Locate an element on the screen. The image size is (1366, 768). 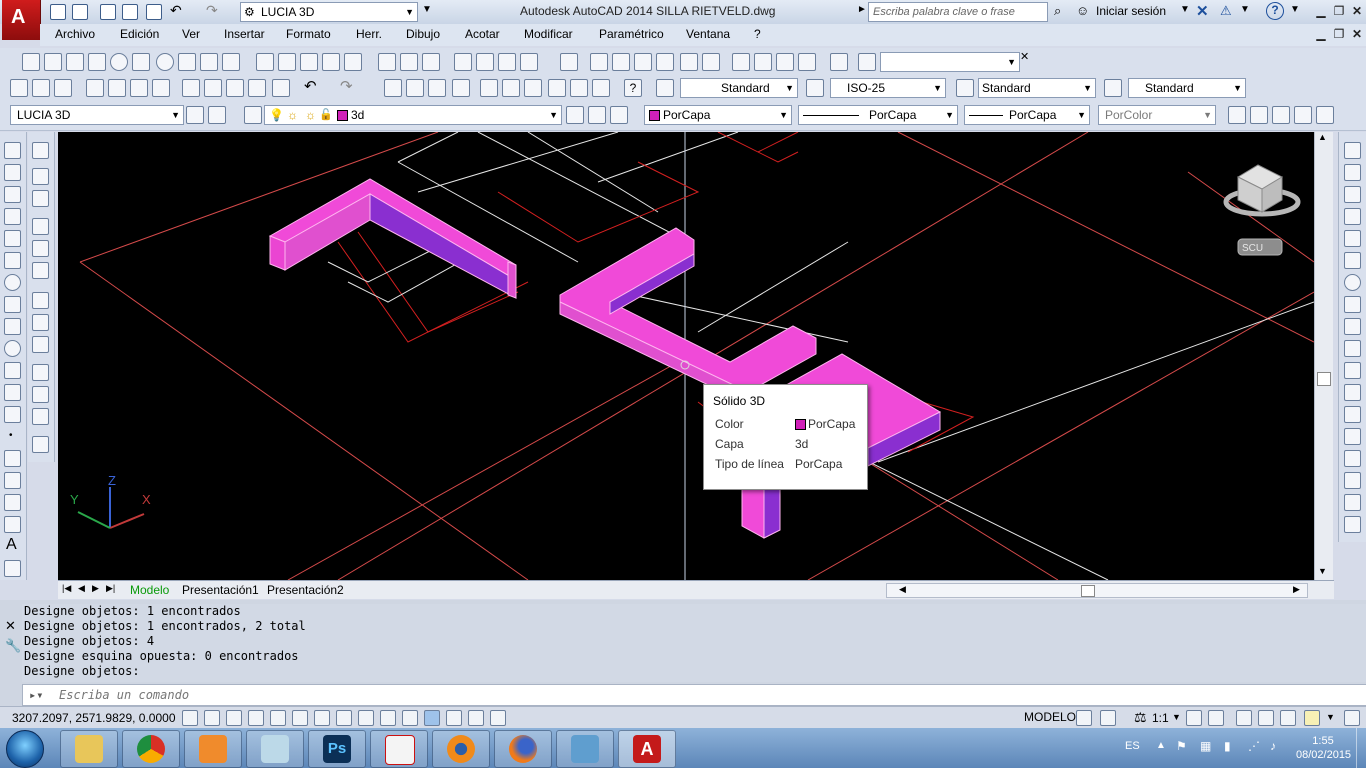
hatch-icon is located at coordinates (12, 458).